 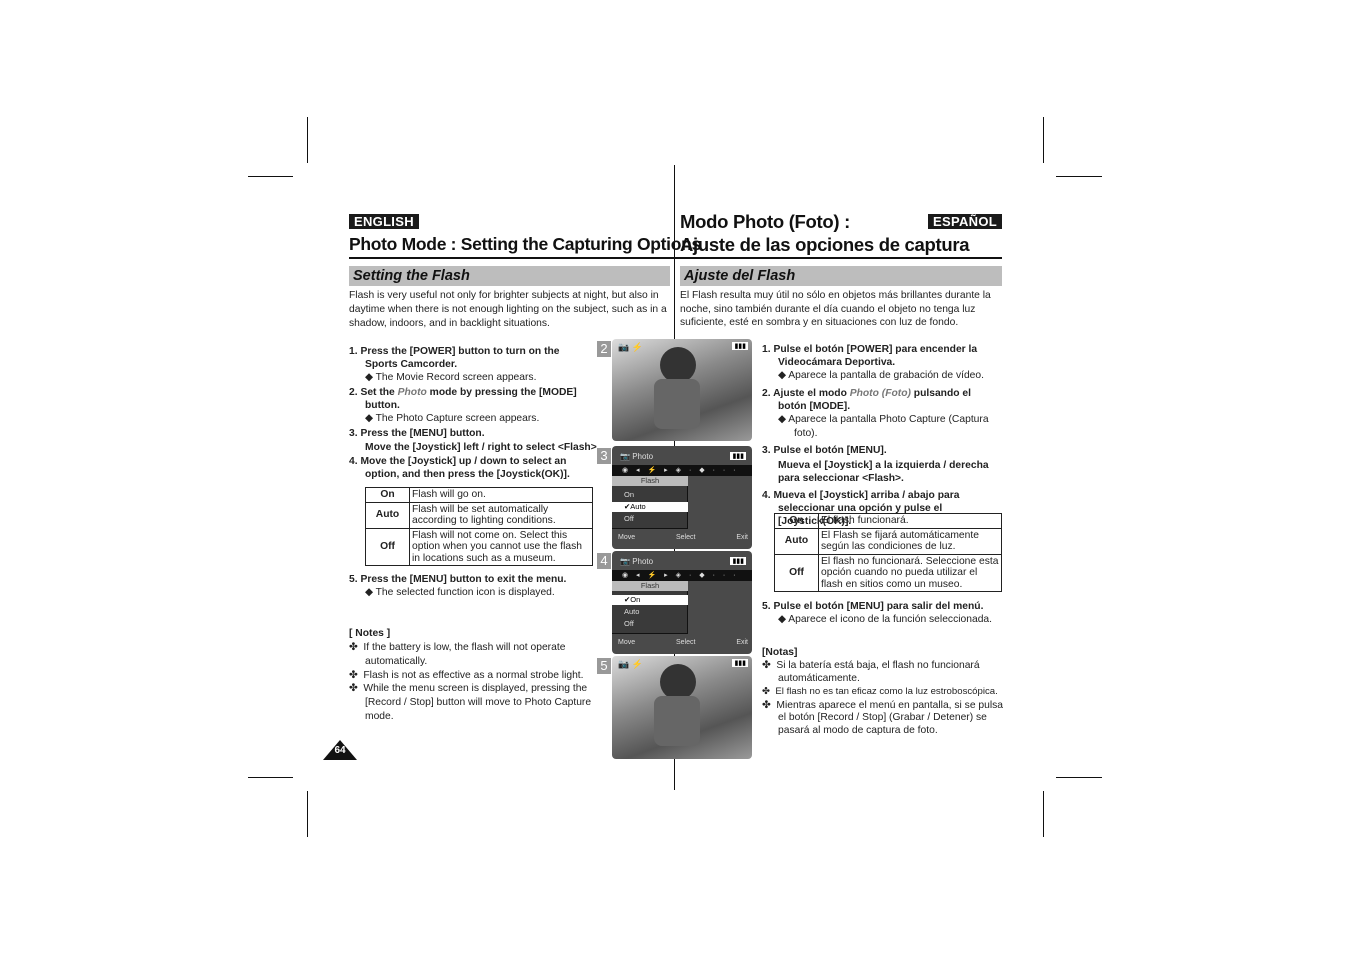 I want to click on section-heading-english: Setting the Flash, so click(x=509, y=276).